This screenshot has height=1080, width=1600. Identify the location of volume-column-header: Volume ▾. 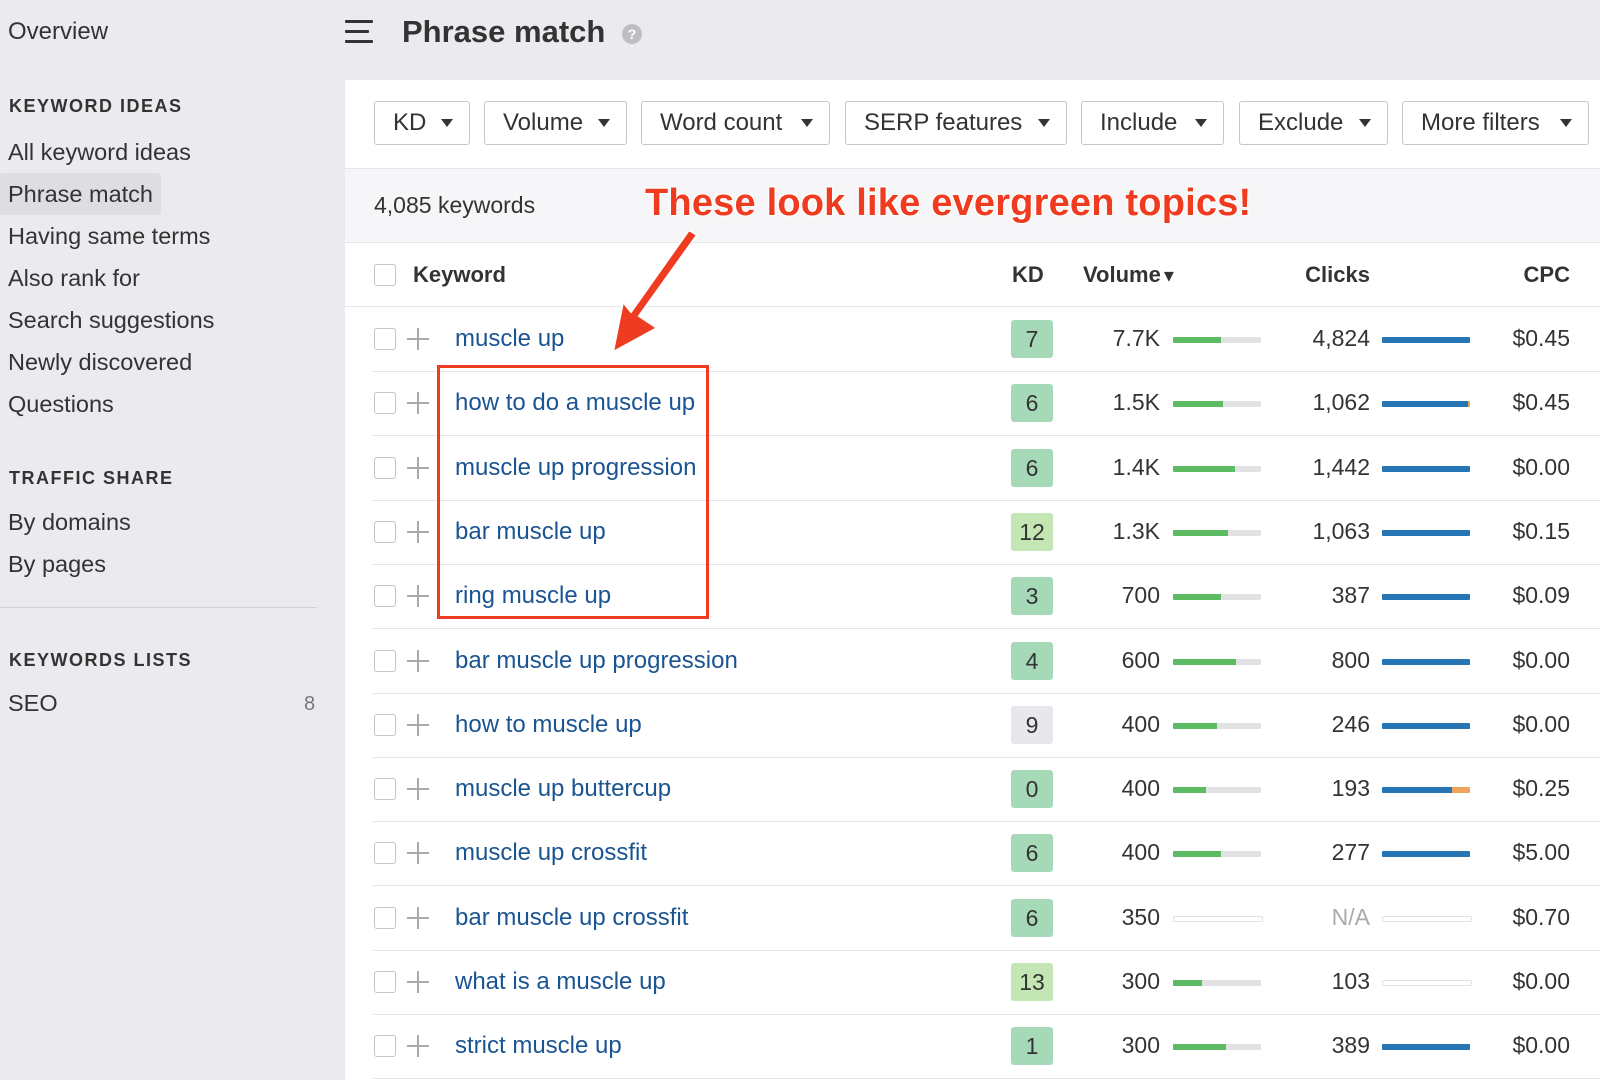
(1128, 275).